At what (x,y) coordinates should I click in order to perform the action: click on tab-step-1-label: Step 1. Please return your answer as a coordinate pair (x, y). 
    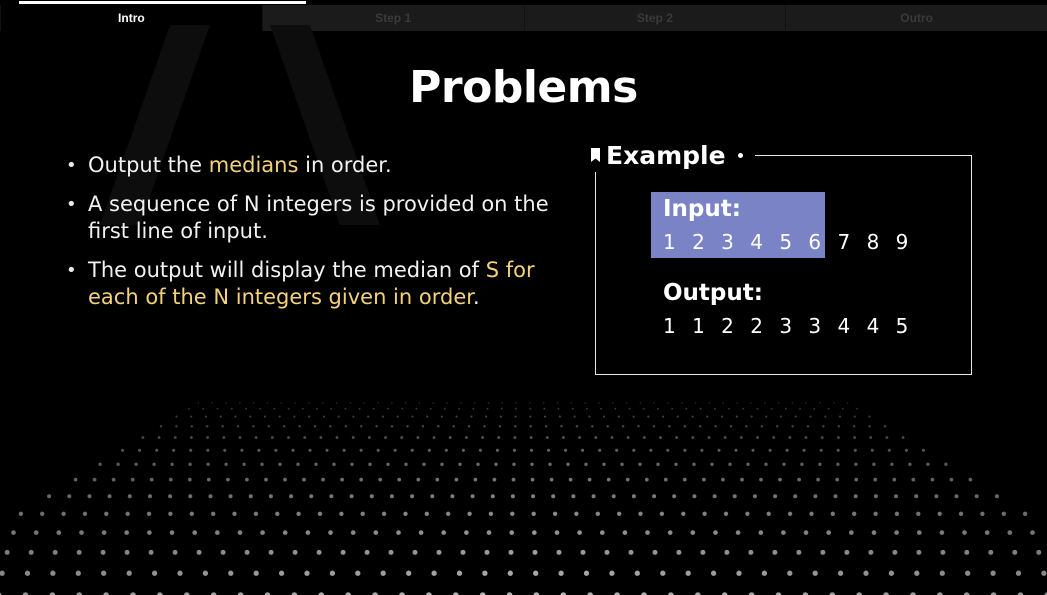
    Looking at the image, I should click on (393, 18).